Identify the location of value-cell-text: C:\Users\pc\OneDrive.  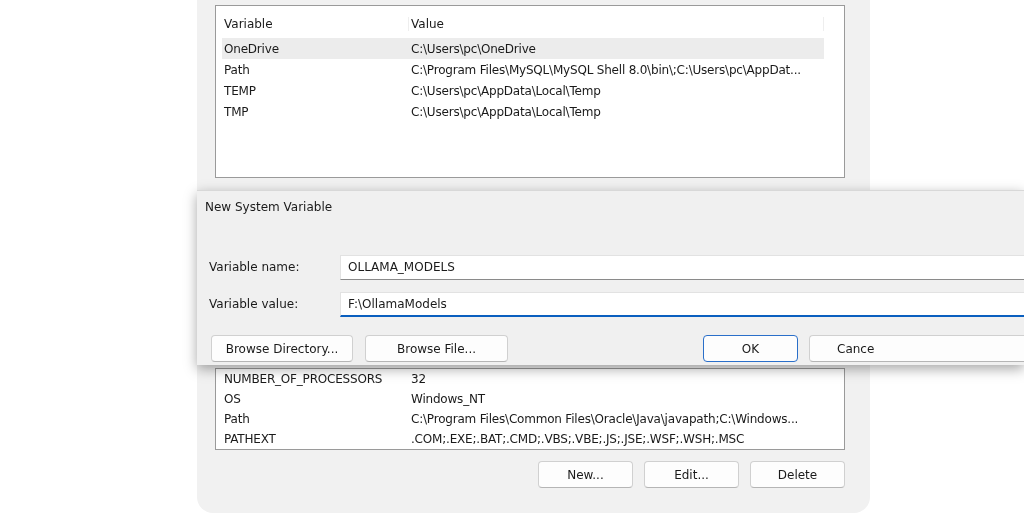
(473, 48).